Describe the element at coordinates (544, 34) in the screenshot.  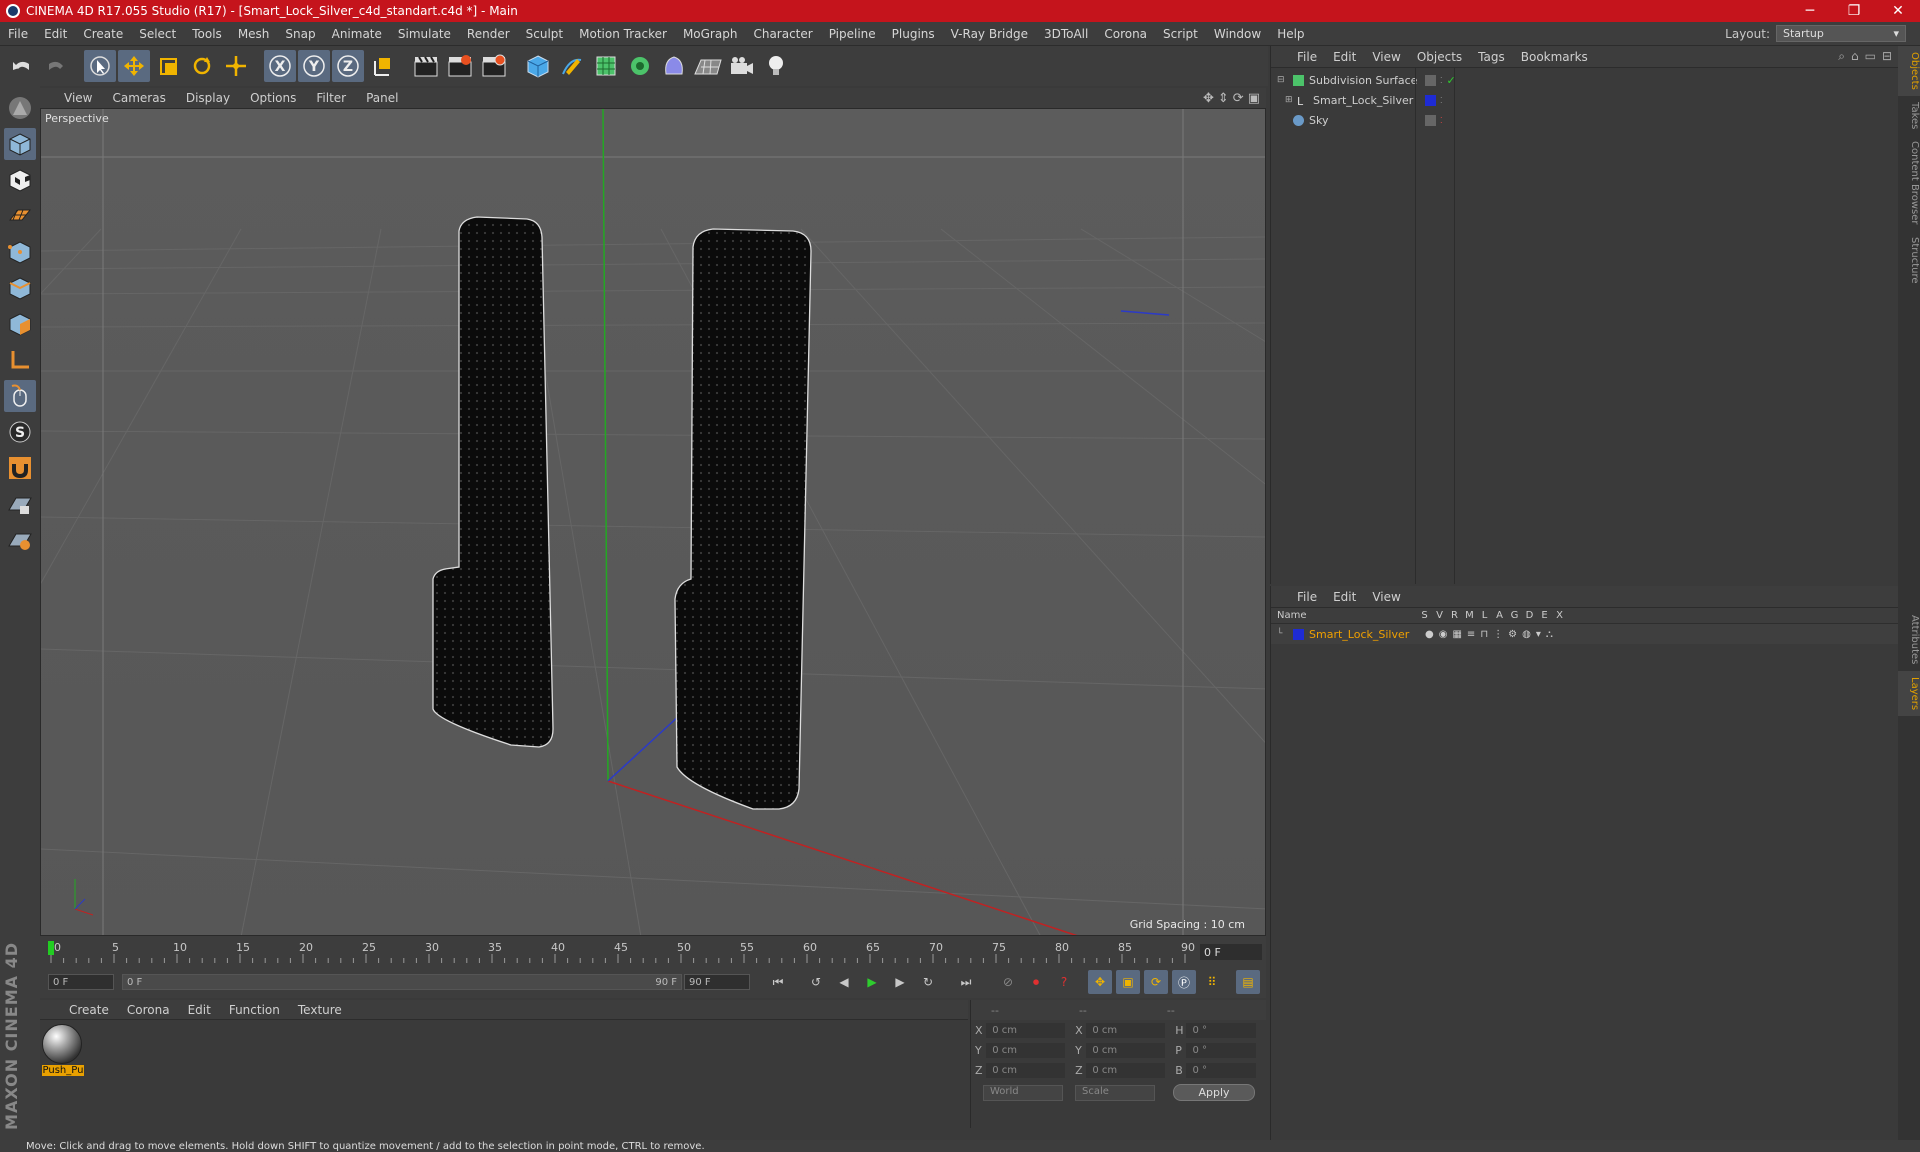
I see `menu-sculpt: Sculpt` at that location.